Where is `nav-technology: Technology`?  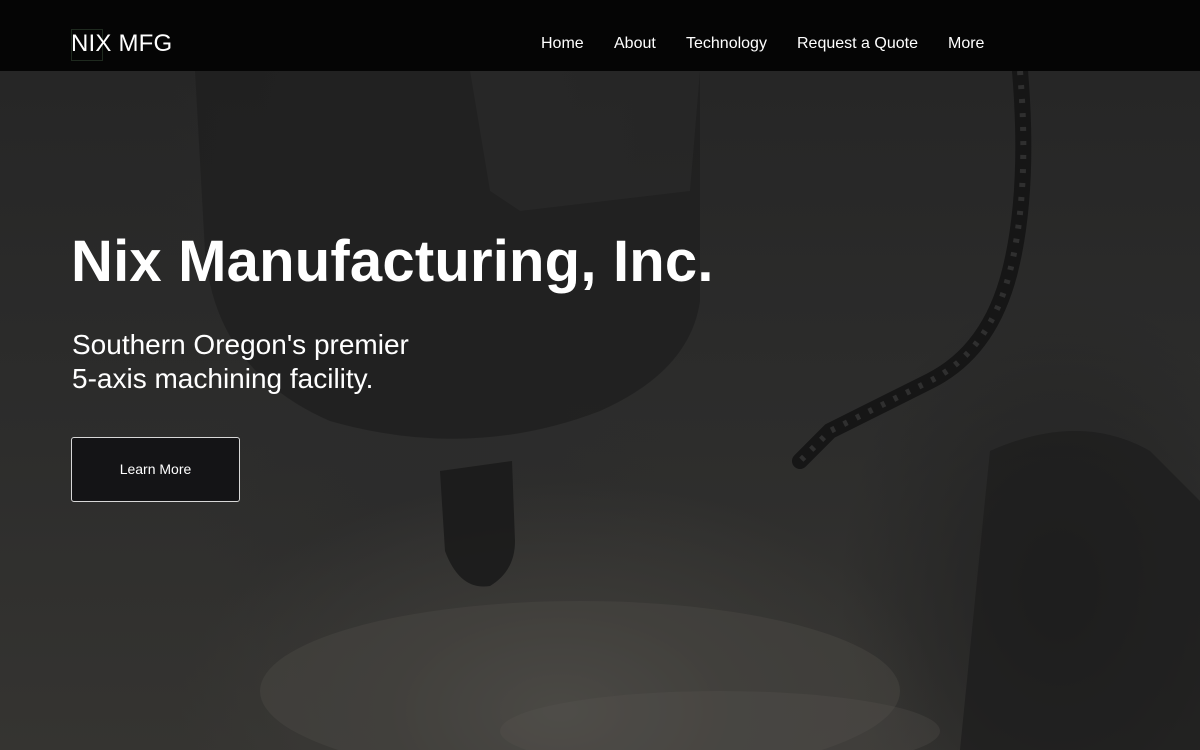 nav-technology: Technology is located at coordinates (726, 44).